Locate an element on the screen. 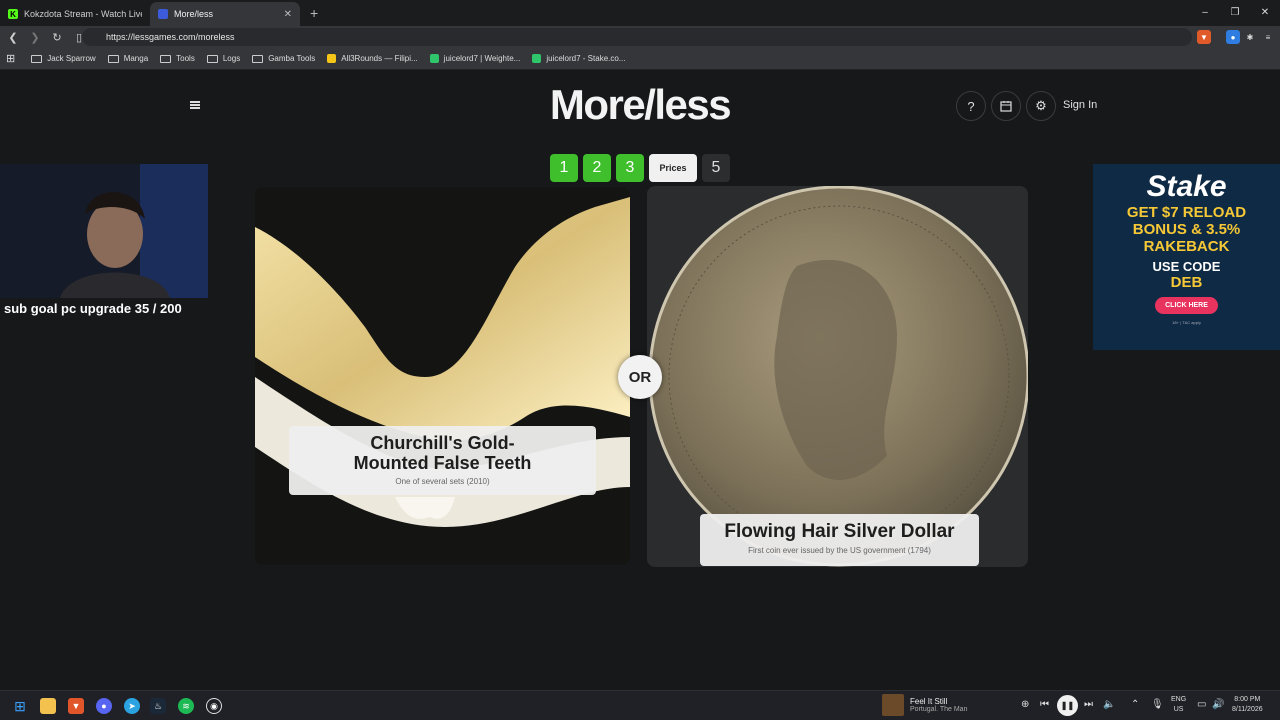 The height and width of the screenshot is (720, 1280). maximize-button: ❐ is located at coordinates (1235, 12).